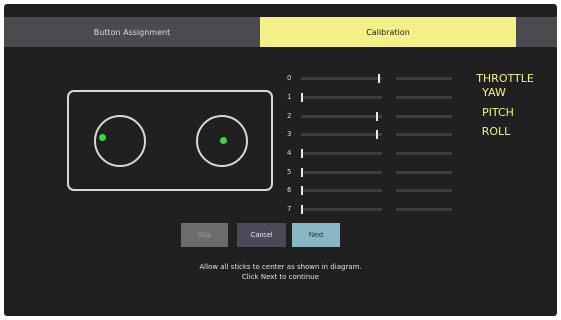 The height and width of the screenshot is (320, 561). I want to click on channel-number: 5, so click(289, 172).